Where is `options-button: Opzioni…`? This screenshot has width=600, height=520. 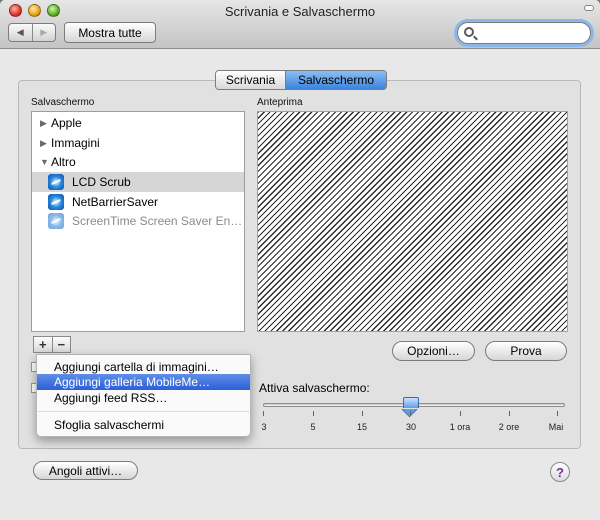 options-button: Opzioni… is located at coordinates (433, 351).